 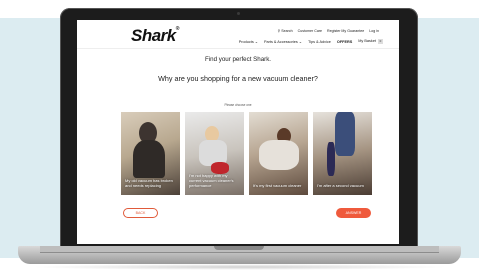 I want to click on laptop-shadow, so click(x=239, y=267).